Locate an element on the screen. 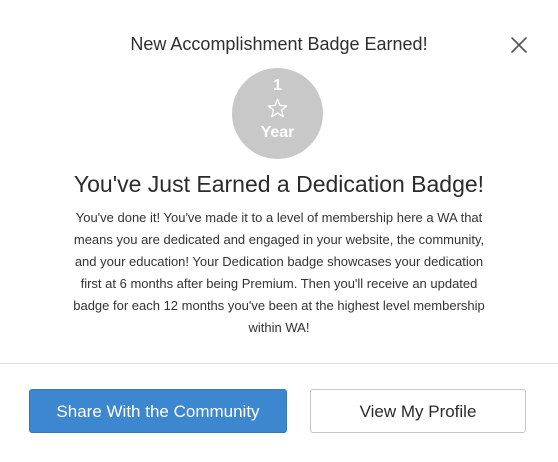 This screenshot has height=462, width=558. description-line: within WA! is located at coordinates (279, 327).